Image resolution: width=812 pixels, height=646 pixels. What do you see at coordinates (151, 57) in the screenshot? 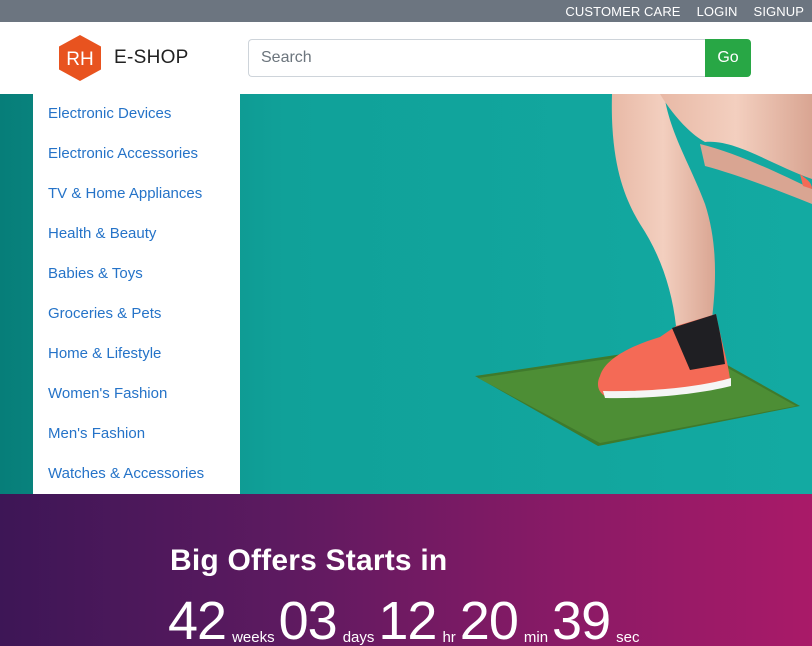
I see `brand-name: E-SHOP` at bounding box center [151, 57].